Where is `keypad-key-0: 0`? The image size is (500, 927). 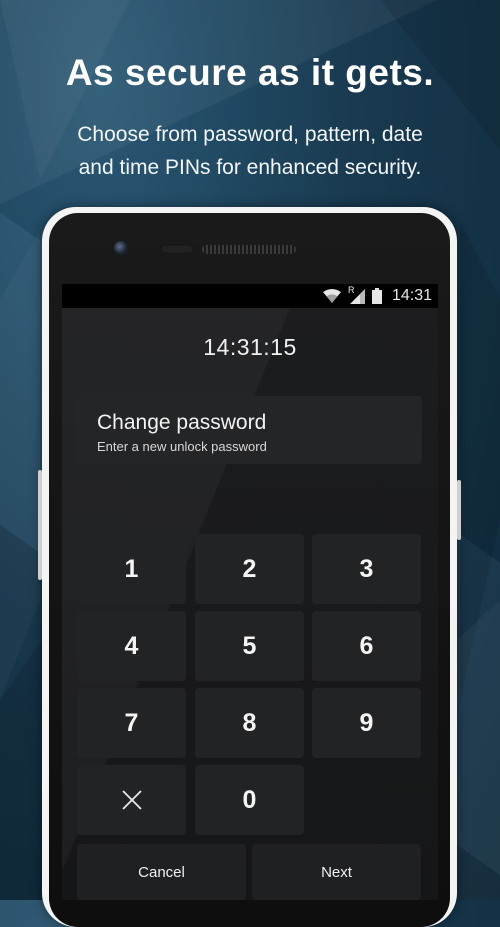
keypad-key-0: 0 is located at coordinates (249, 800).